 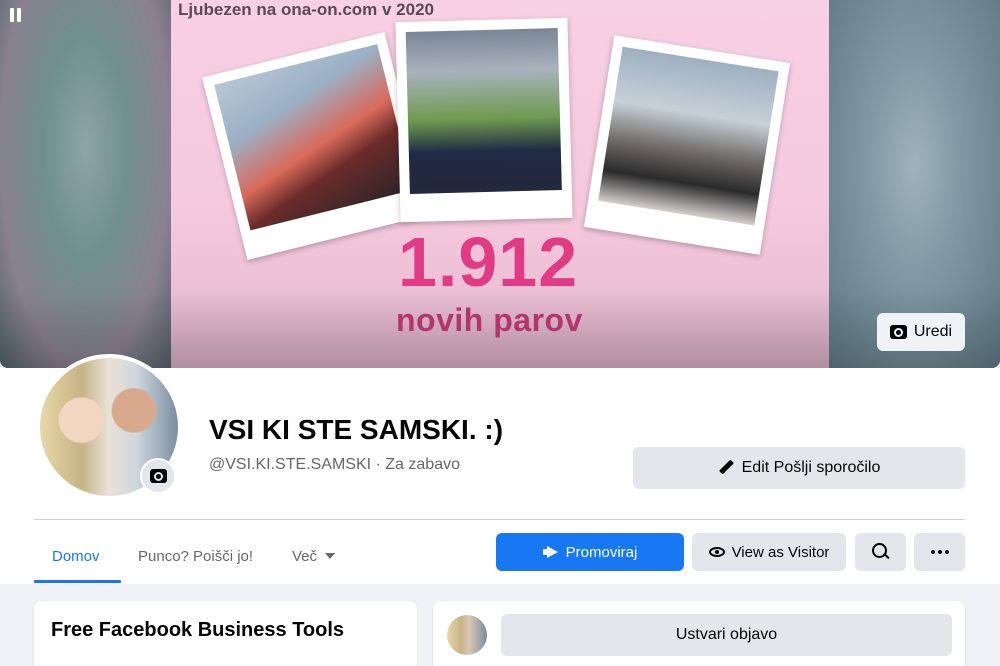 What do you see at coordinates (77, 581) in the screenshot?
I see `active-tab-indicator` at bounding box center [77, 581].